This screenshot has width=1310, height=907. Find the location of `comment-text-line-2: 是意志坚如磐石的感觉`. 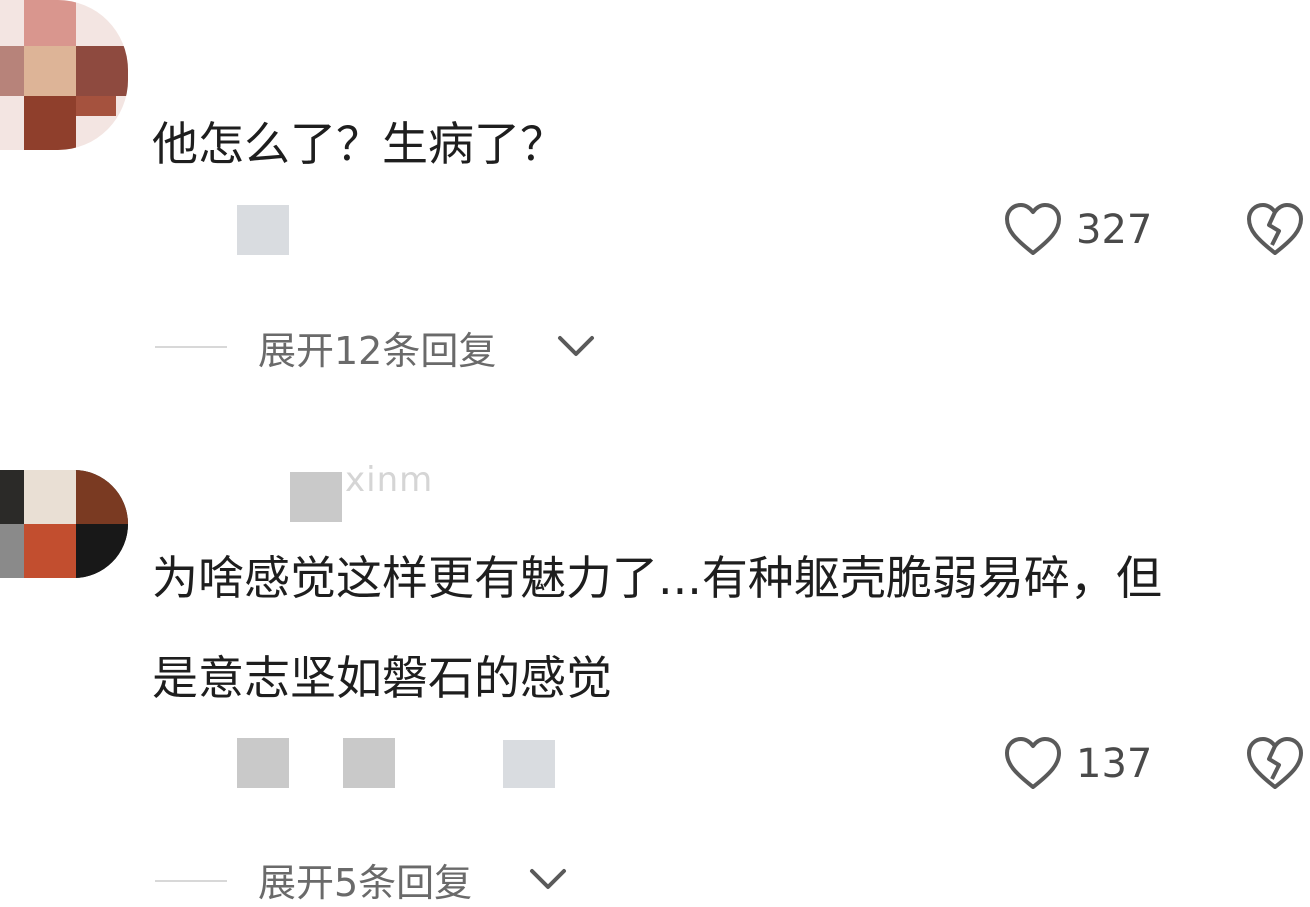

comment-text-line-2: 是意志坚如磐石的感觉 is located at coordinates (382, 678).